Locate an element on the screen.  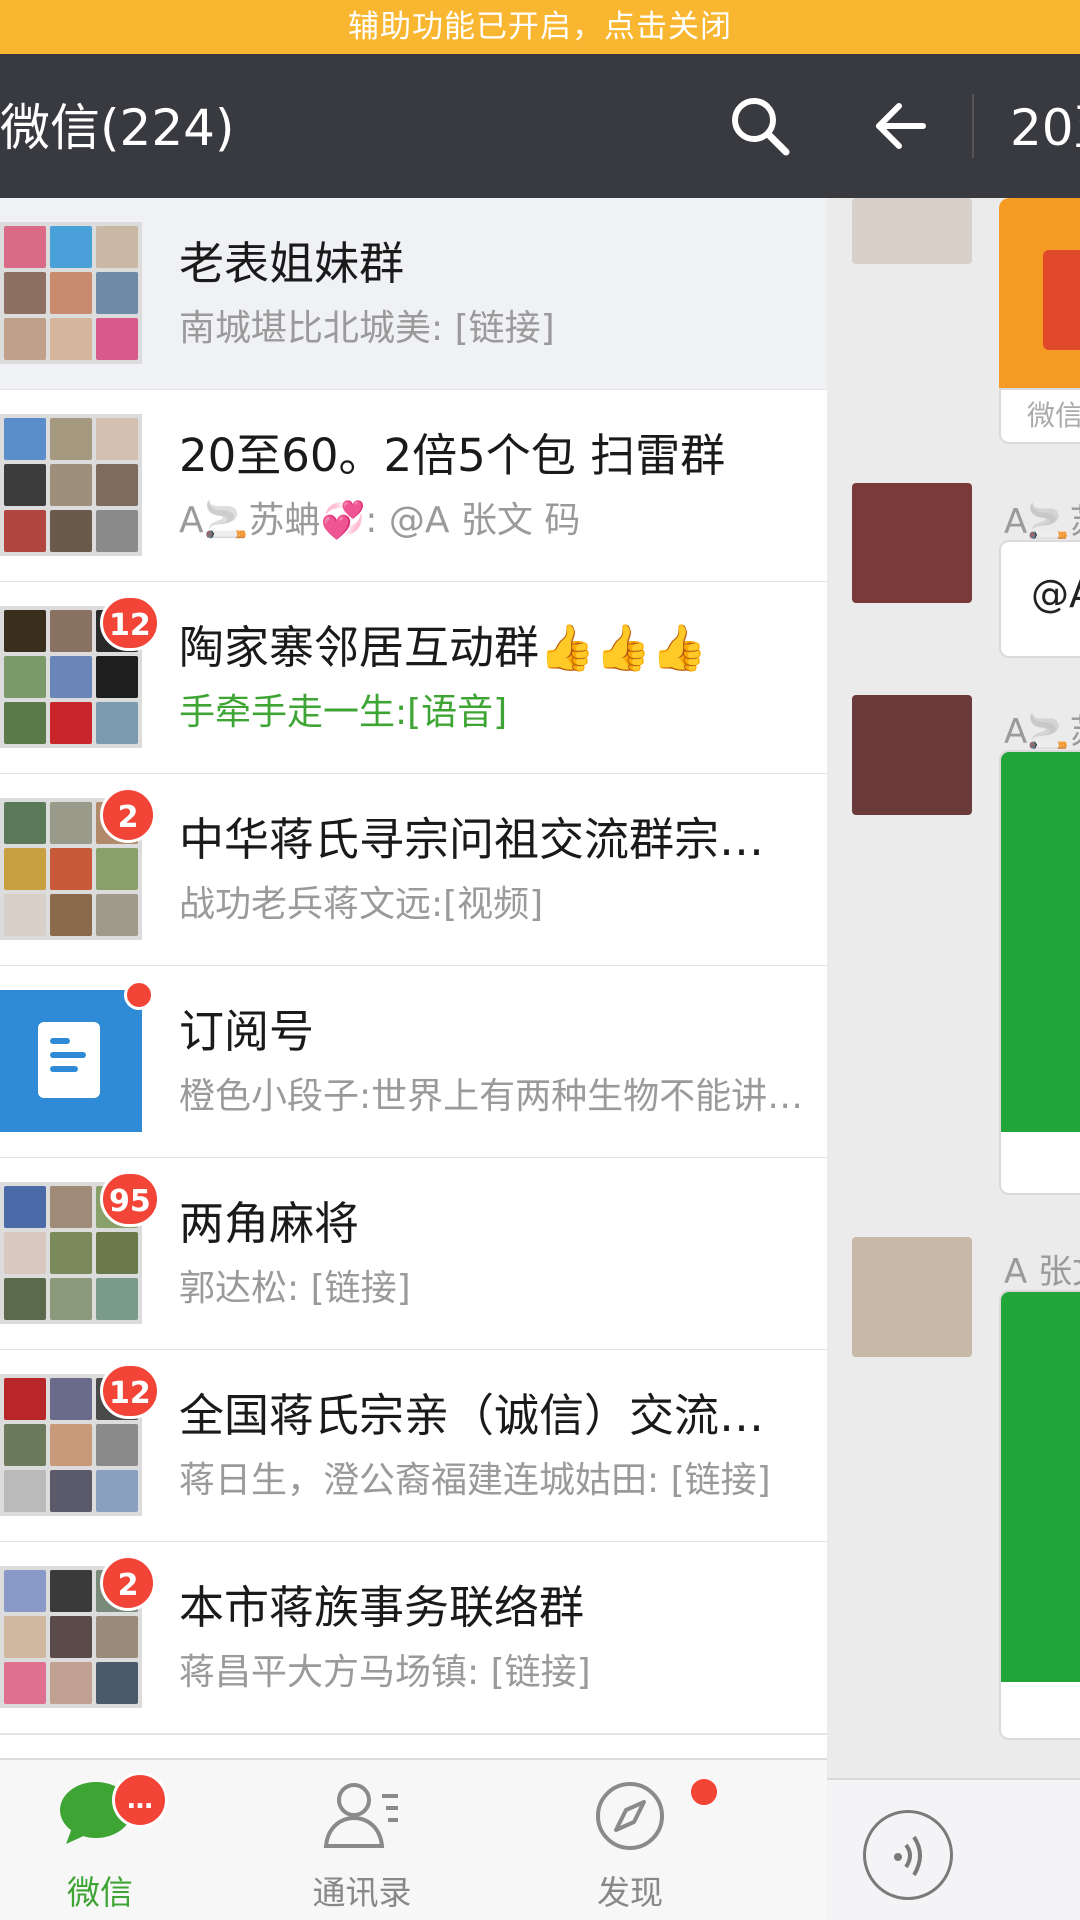
red-packet-label: 微信 is located at coordinates (1039, 416).